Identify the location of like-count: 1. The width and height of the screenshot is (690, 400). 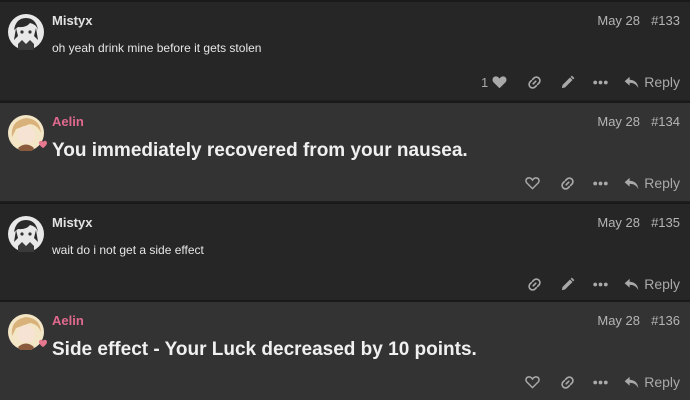
(484, 82).